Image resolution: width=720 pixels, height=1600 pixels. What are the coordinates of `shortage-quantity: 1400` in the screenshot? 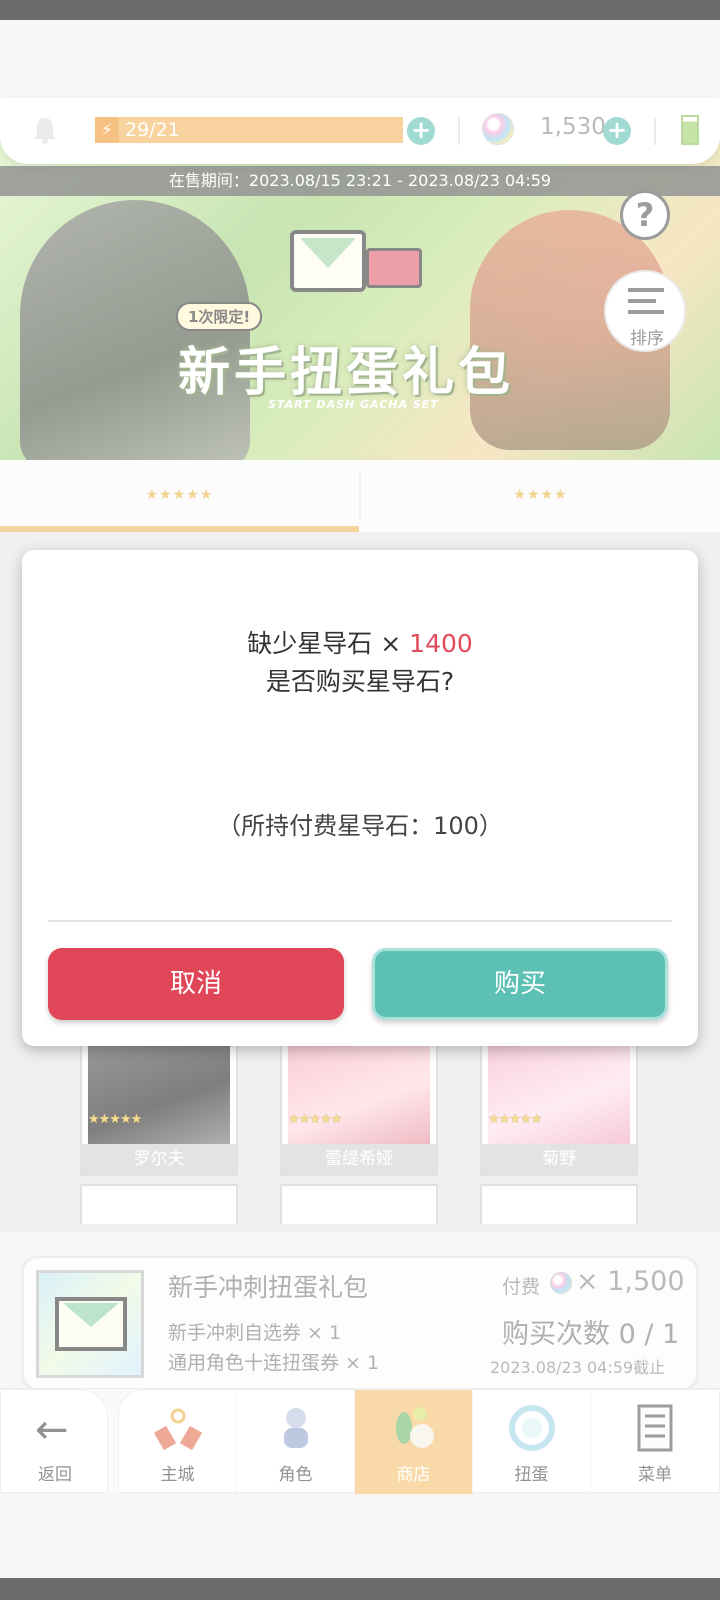 It's located at (441, 643).